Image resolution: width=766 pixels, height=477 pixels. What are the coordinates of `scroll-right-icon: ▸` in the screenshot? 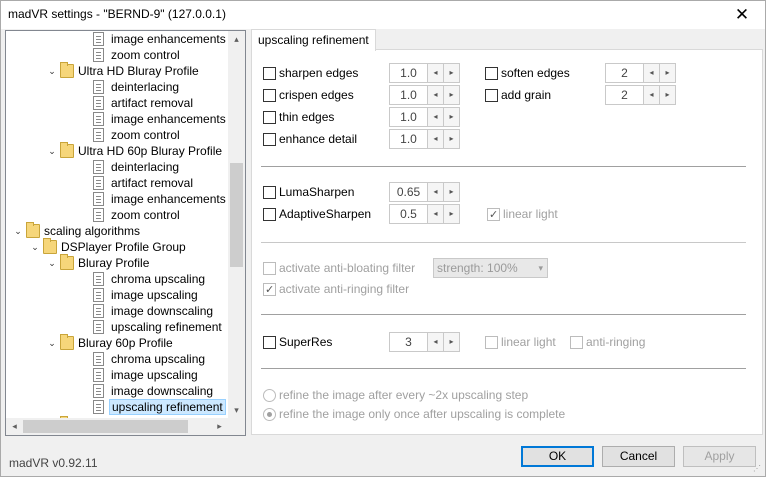 It's located at (219, 426).